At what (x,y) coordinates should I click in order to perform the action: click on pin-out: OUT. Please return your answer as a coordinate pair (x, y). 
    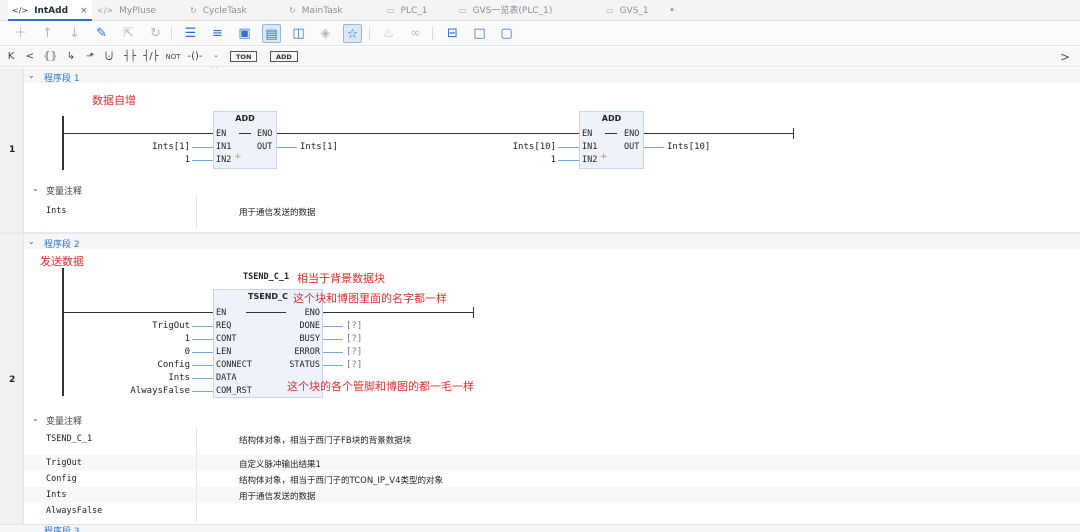
    Looking at the image, I should click on (632, 147).